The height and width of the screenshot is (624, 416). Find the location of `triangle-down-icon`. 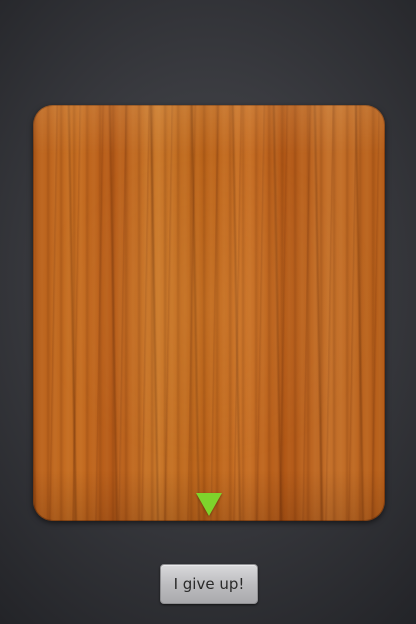

triangle-down-icon is located at coordinates (209, 504).